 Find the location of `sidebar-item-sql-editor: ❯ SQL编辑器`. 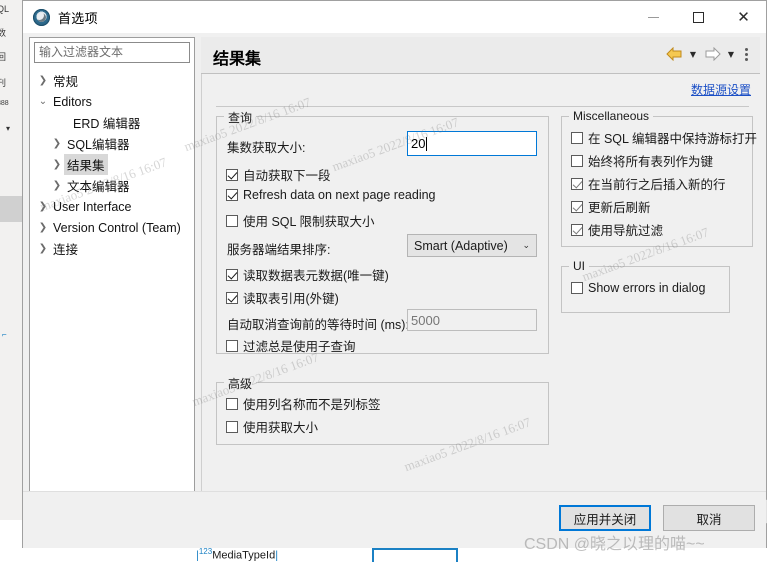

sidebar-item-sql-editor: ❯ SQL编辑器 is located at coordinates (112, 143).